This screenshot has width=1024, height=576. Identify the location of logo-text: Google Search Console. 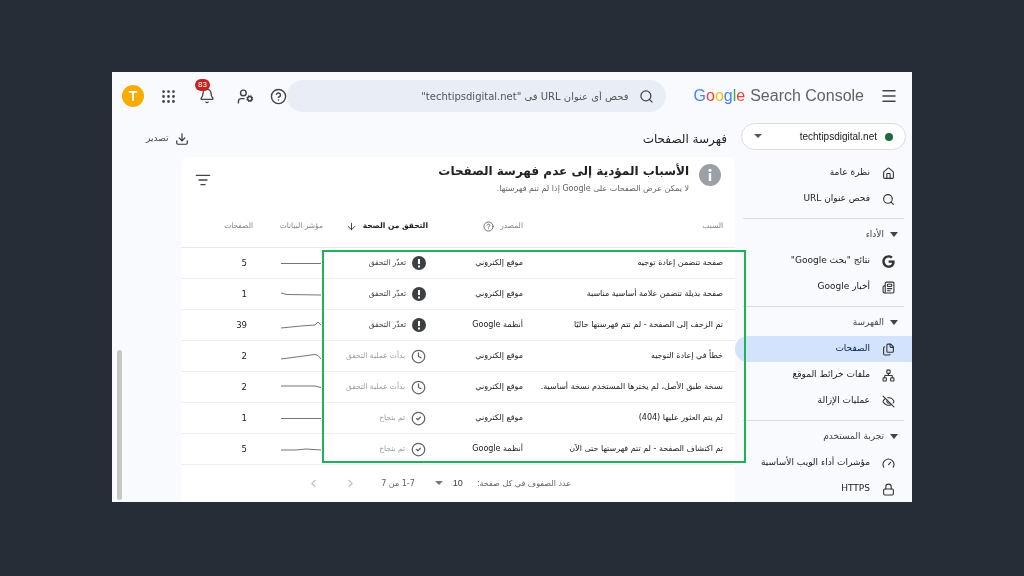
(778, 96).